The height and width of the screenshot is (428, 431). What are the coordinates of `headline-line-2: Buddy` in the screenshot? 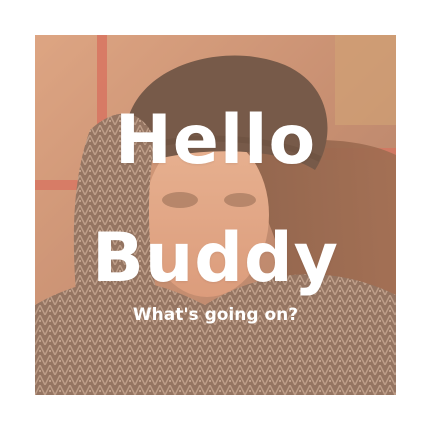 It's located at (215, 258).